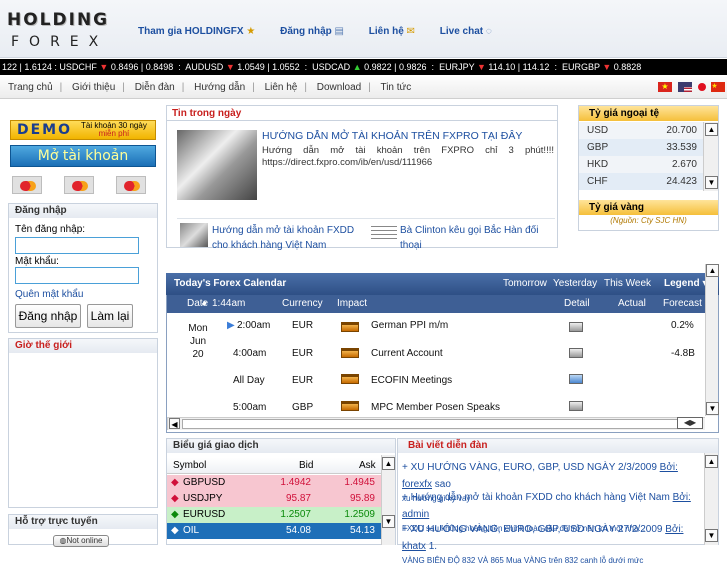 Image resolution: width=727 pixels, height=567 pixels. Describe the element at coordinates (718, 87) in the screenshot. I see `china-flag-icon: ★` at that location.